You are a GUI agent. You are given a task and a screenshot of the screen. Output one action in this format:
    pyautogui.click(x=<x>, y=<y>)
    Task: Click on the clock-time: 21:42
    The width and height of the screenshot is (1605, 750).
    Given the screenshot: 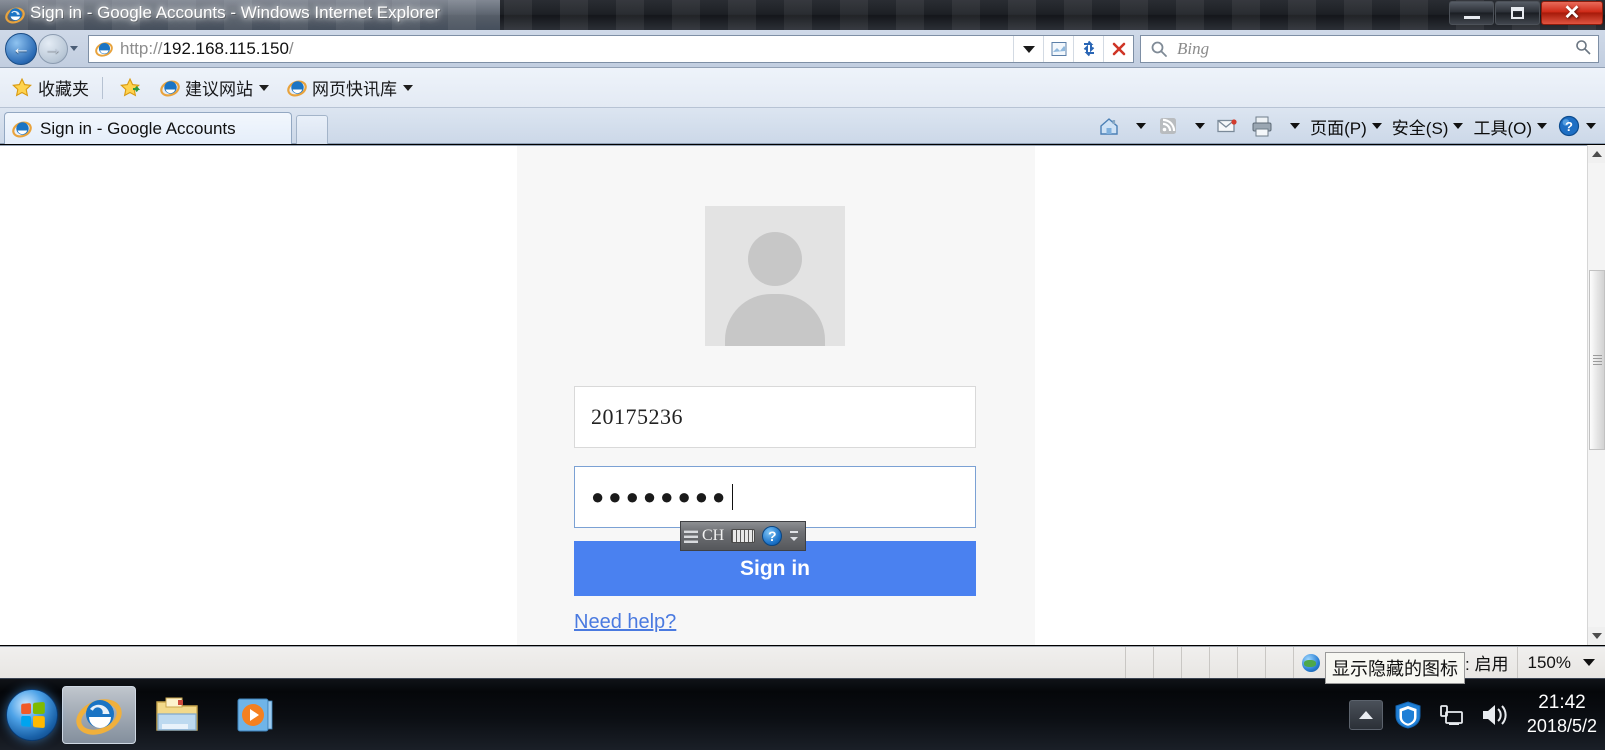 What is the action you would take?
    pyautogui.click(x=1562, y=703)
    